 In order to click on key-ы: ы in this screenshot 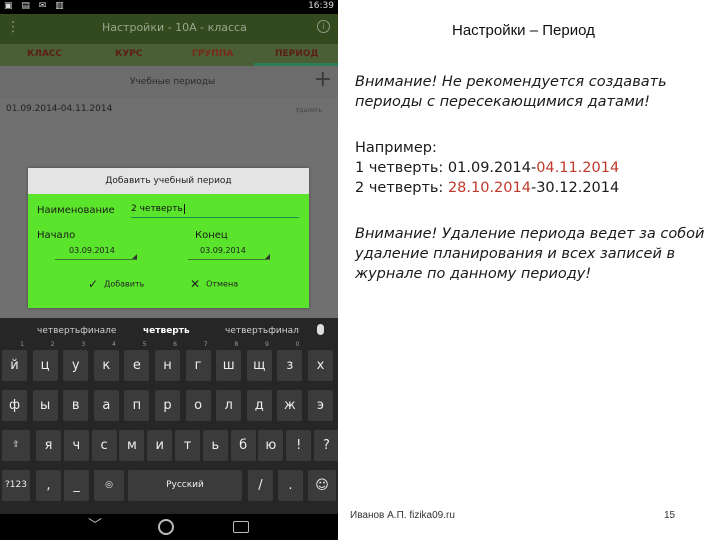, I will do `click(45, 405)`.